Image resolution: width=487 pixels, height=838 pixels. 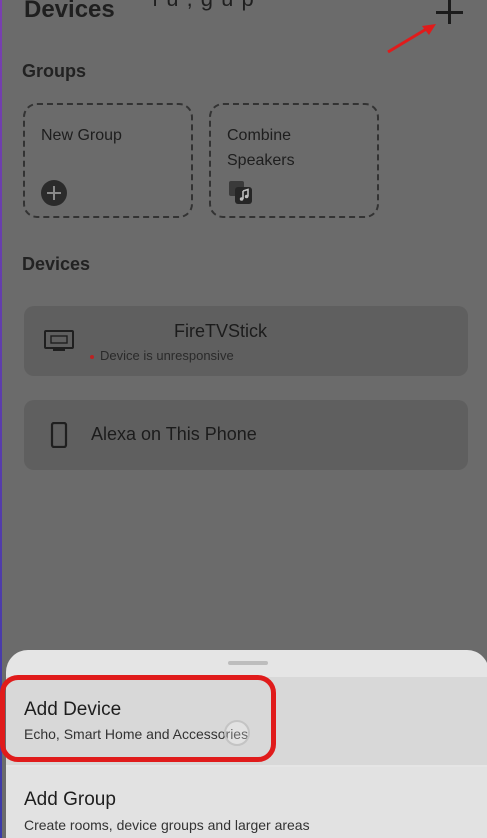 I want to click on devices-heading: Devices, so click(x=56, y=264).